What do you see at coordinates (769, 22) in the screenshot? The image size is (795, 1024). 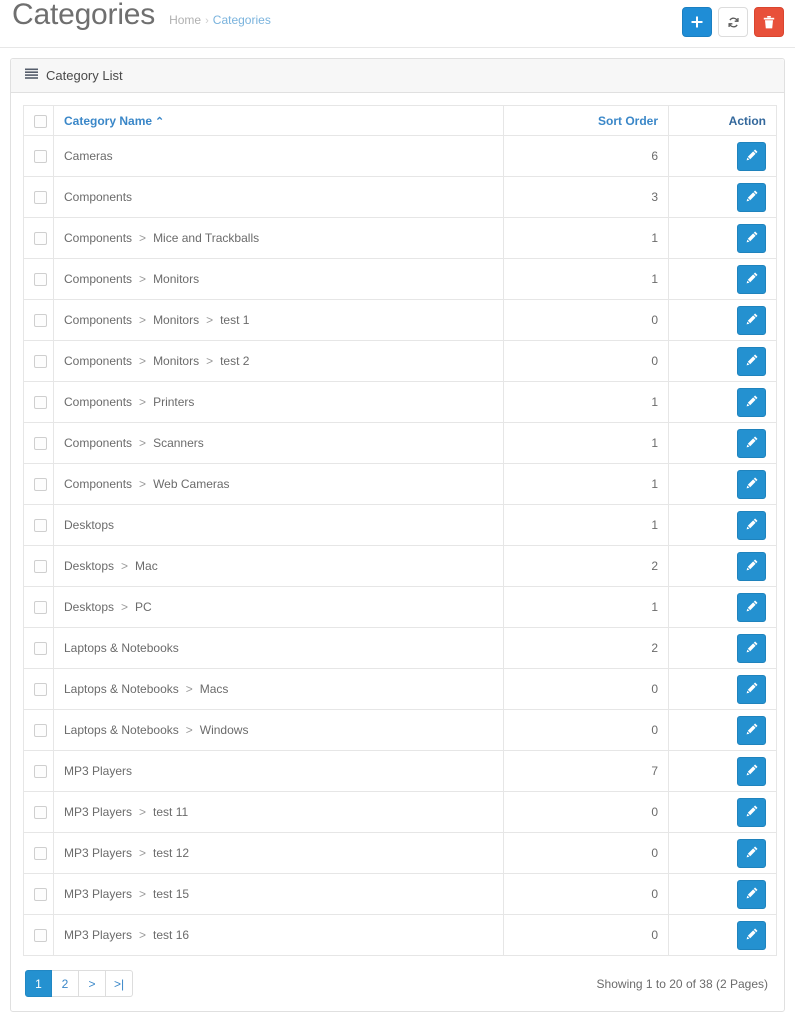 I see `delete-button` at bounding box center [769, 22].